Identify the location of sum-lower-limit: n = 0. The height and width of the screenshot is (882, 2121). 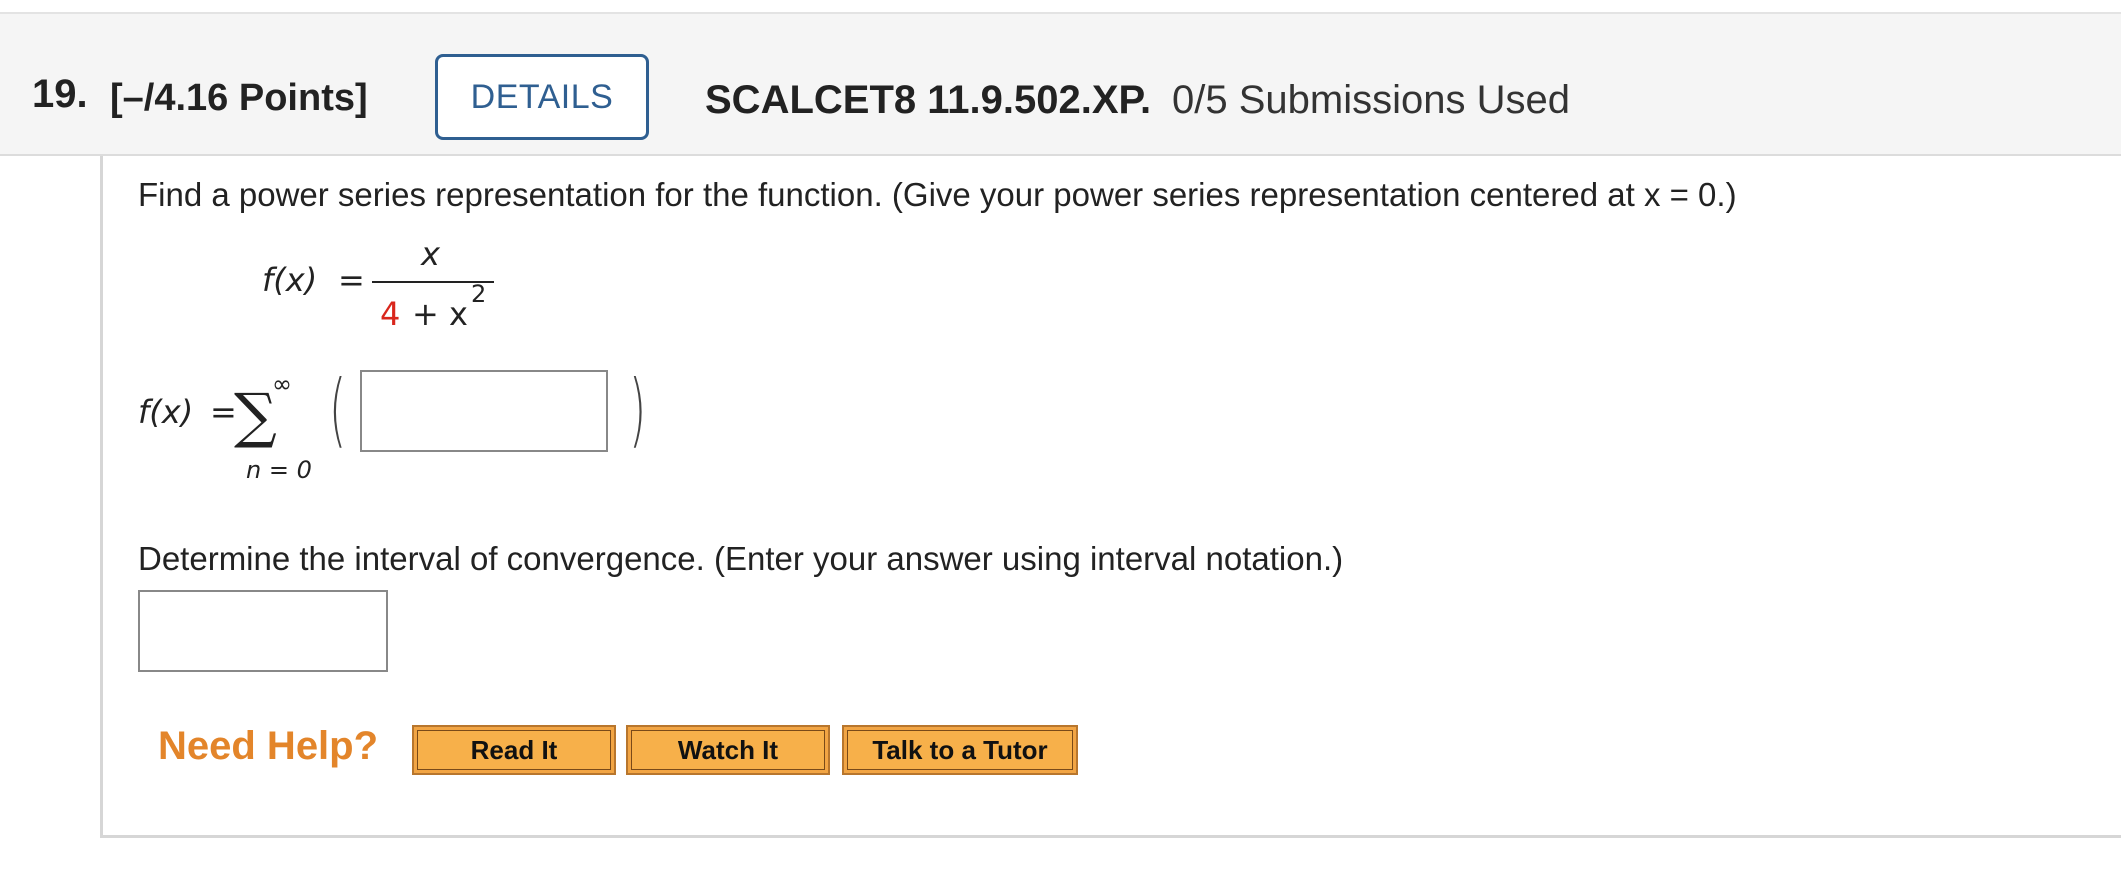
(279, 470).